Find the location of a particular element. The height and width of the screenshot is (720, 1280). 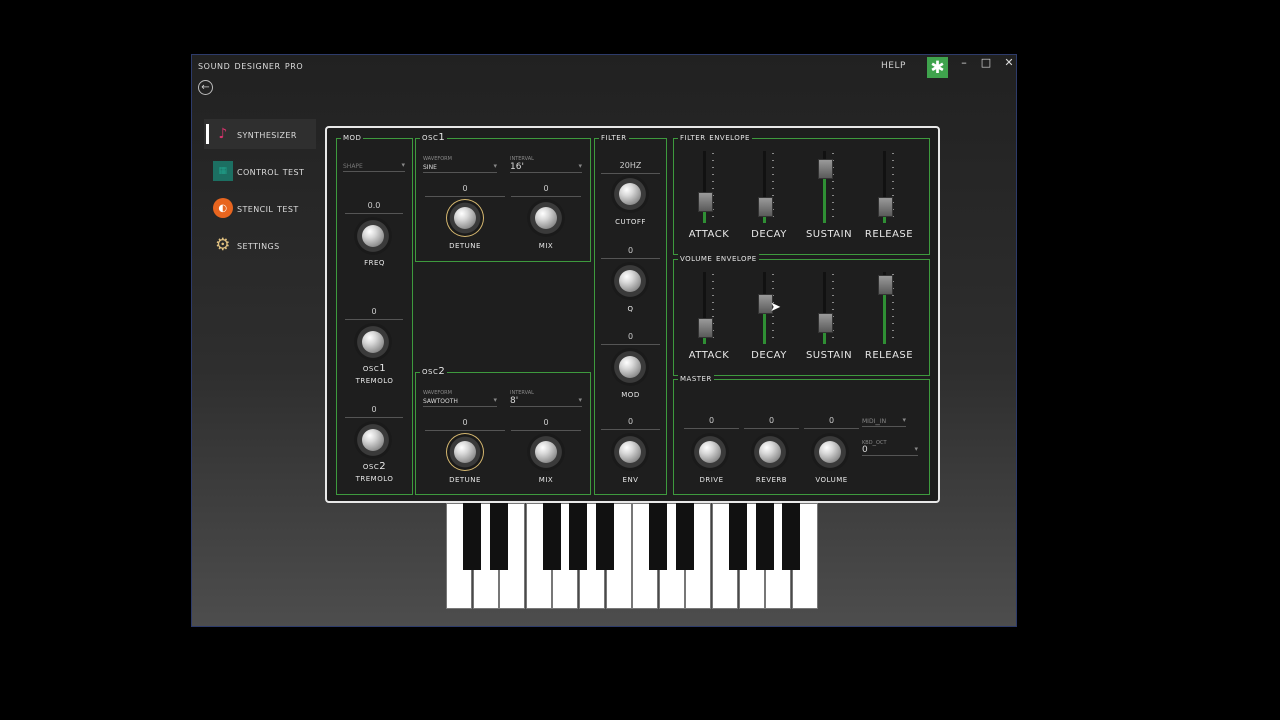

volume-envelope-release-slider is located at coordinates (890, 308).